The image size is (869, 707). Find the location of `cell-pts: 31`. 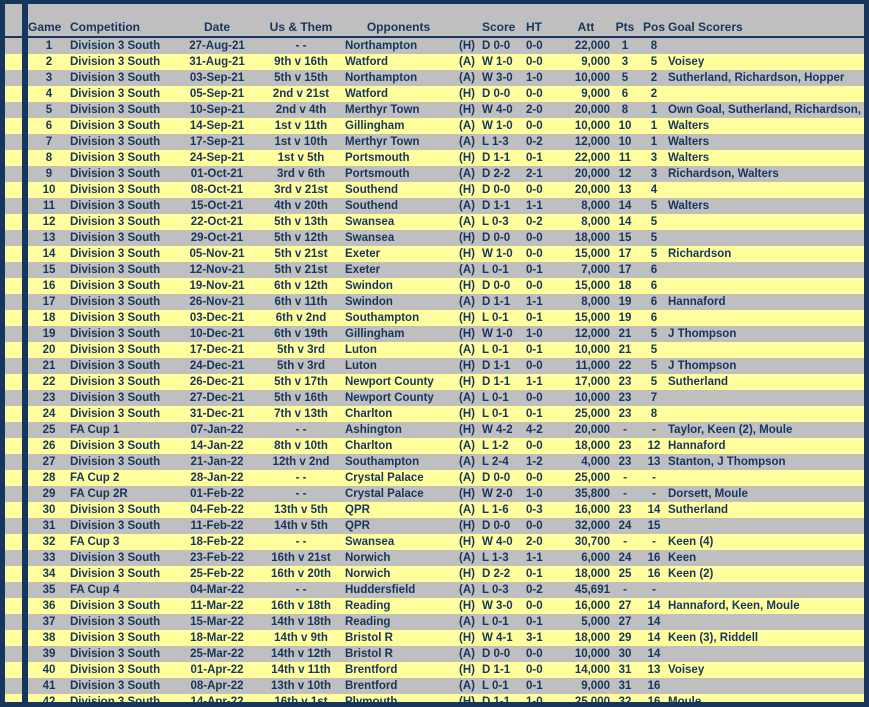

cell-pts: 31 is located at coordinates (625, 686).